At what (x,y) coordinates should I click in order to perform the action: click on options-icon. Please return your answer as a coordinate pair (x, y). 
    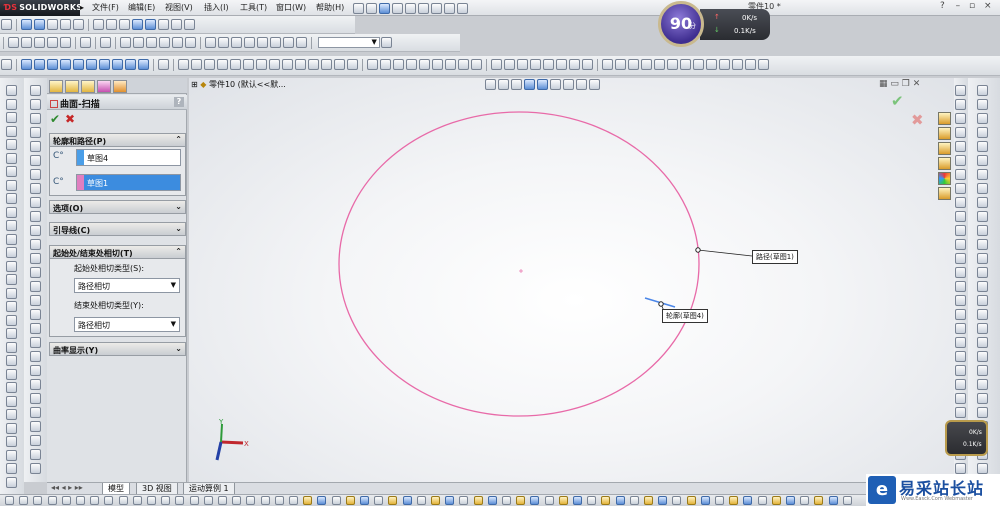
    Looking at the image, I should click on (462, 8).